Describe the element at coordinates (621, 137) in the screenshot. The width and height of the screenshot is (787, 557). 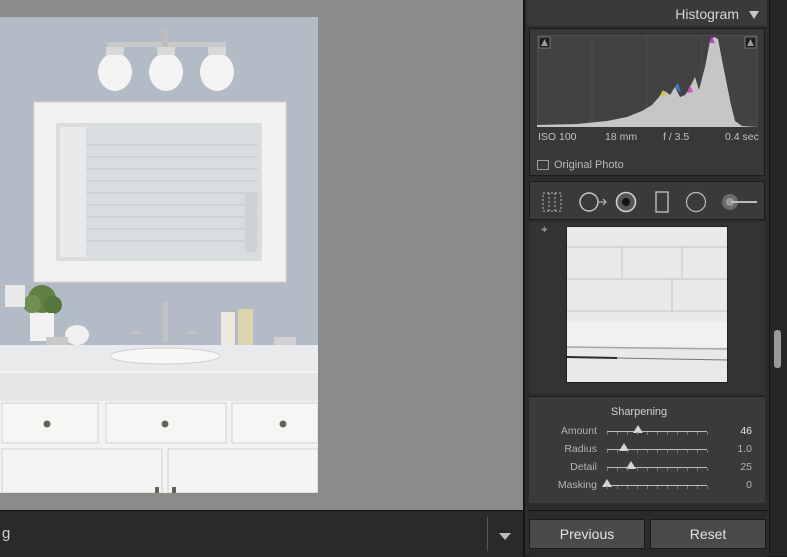
I see `focal-length-value: 18 mm` at that location.